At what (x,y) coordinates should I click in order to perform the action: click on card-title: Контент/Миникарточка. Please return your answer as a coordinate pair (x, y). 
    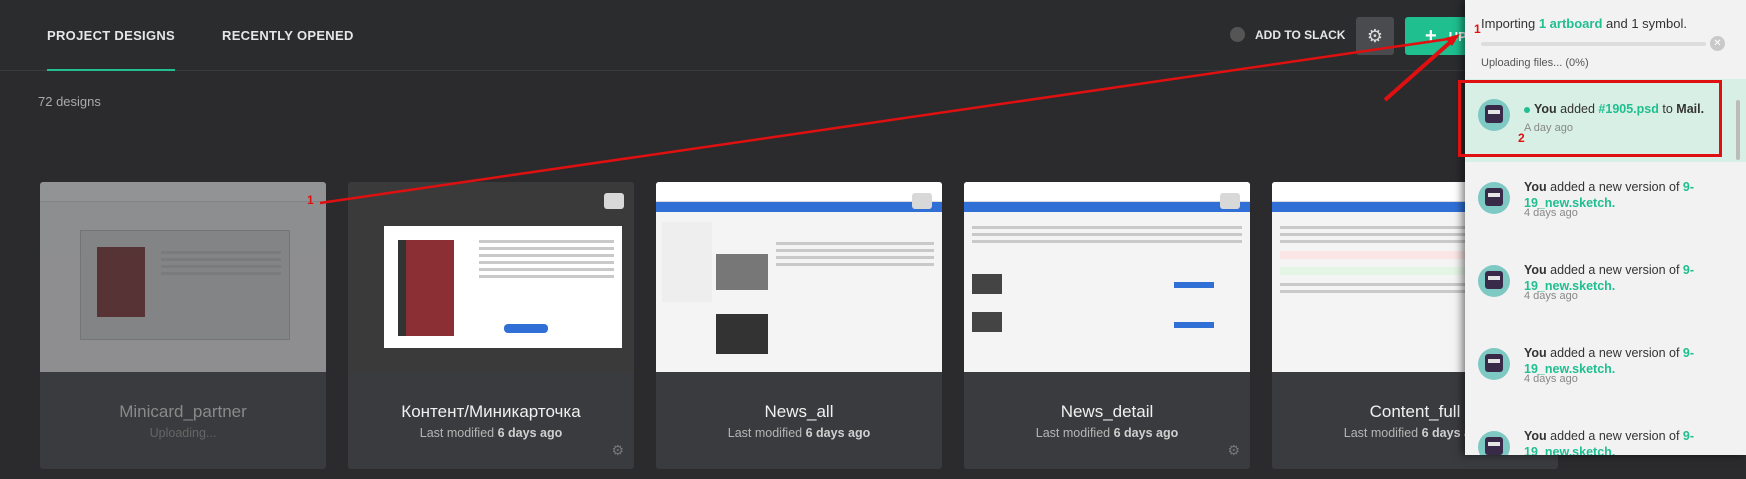
    Looking at the image, I should click on (491, 411).